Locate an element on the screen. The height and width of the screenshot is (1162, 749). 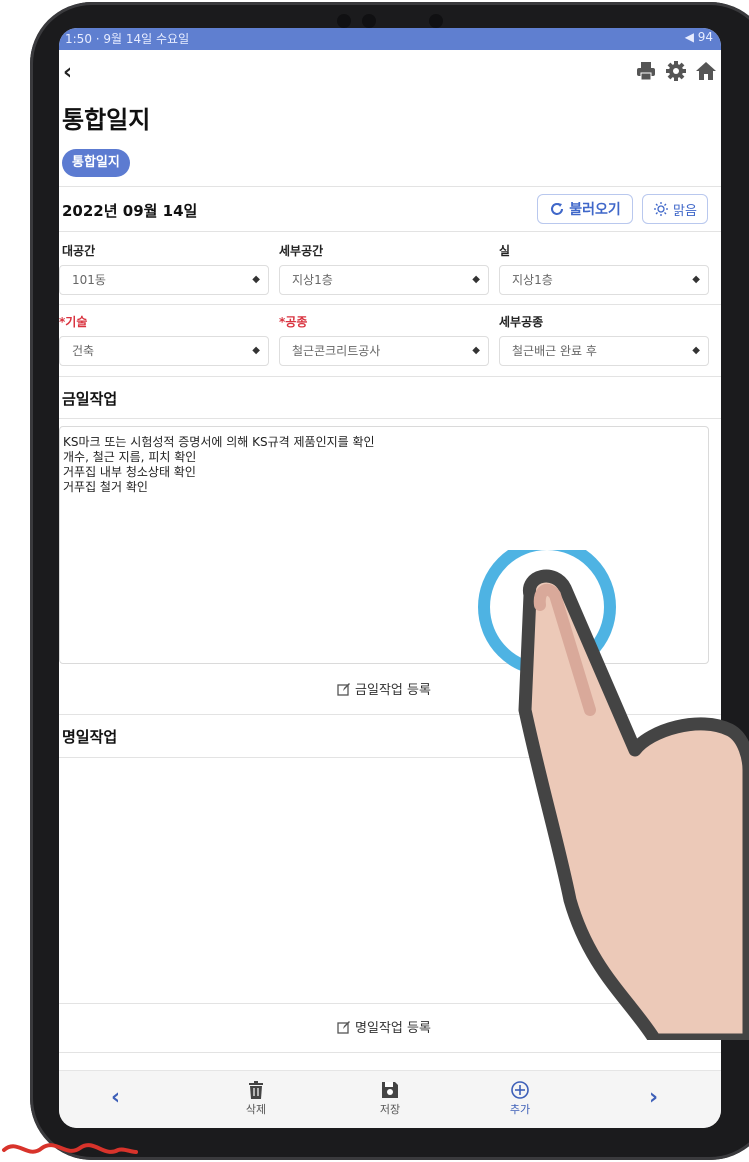
page-title: 통합일지 is located at coordinates (106, 120).